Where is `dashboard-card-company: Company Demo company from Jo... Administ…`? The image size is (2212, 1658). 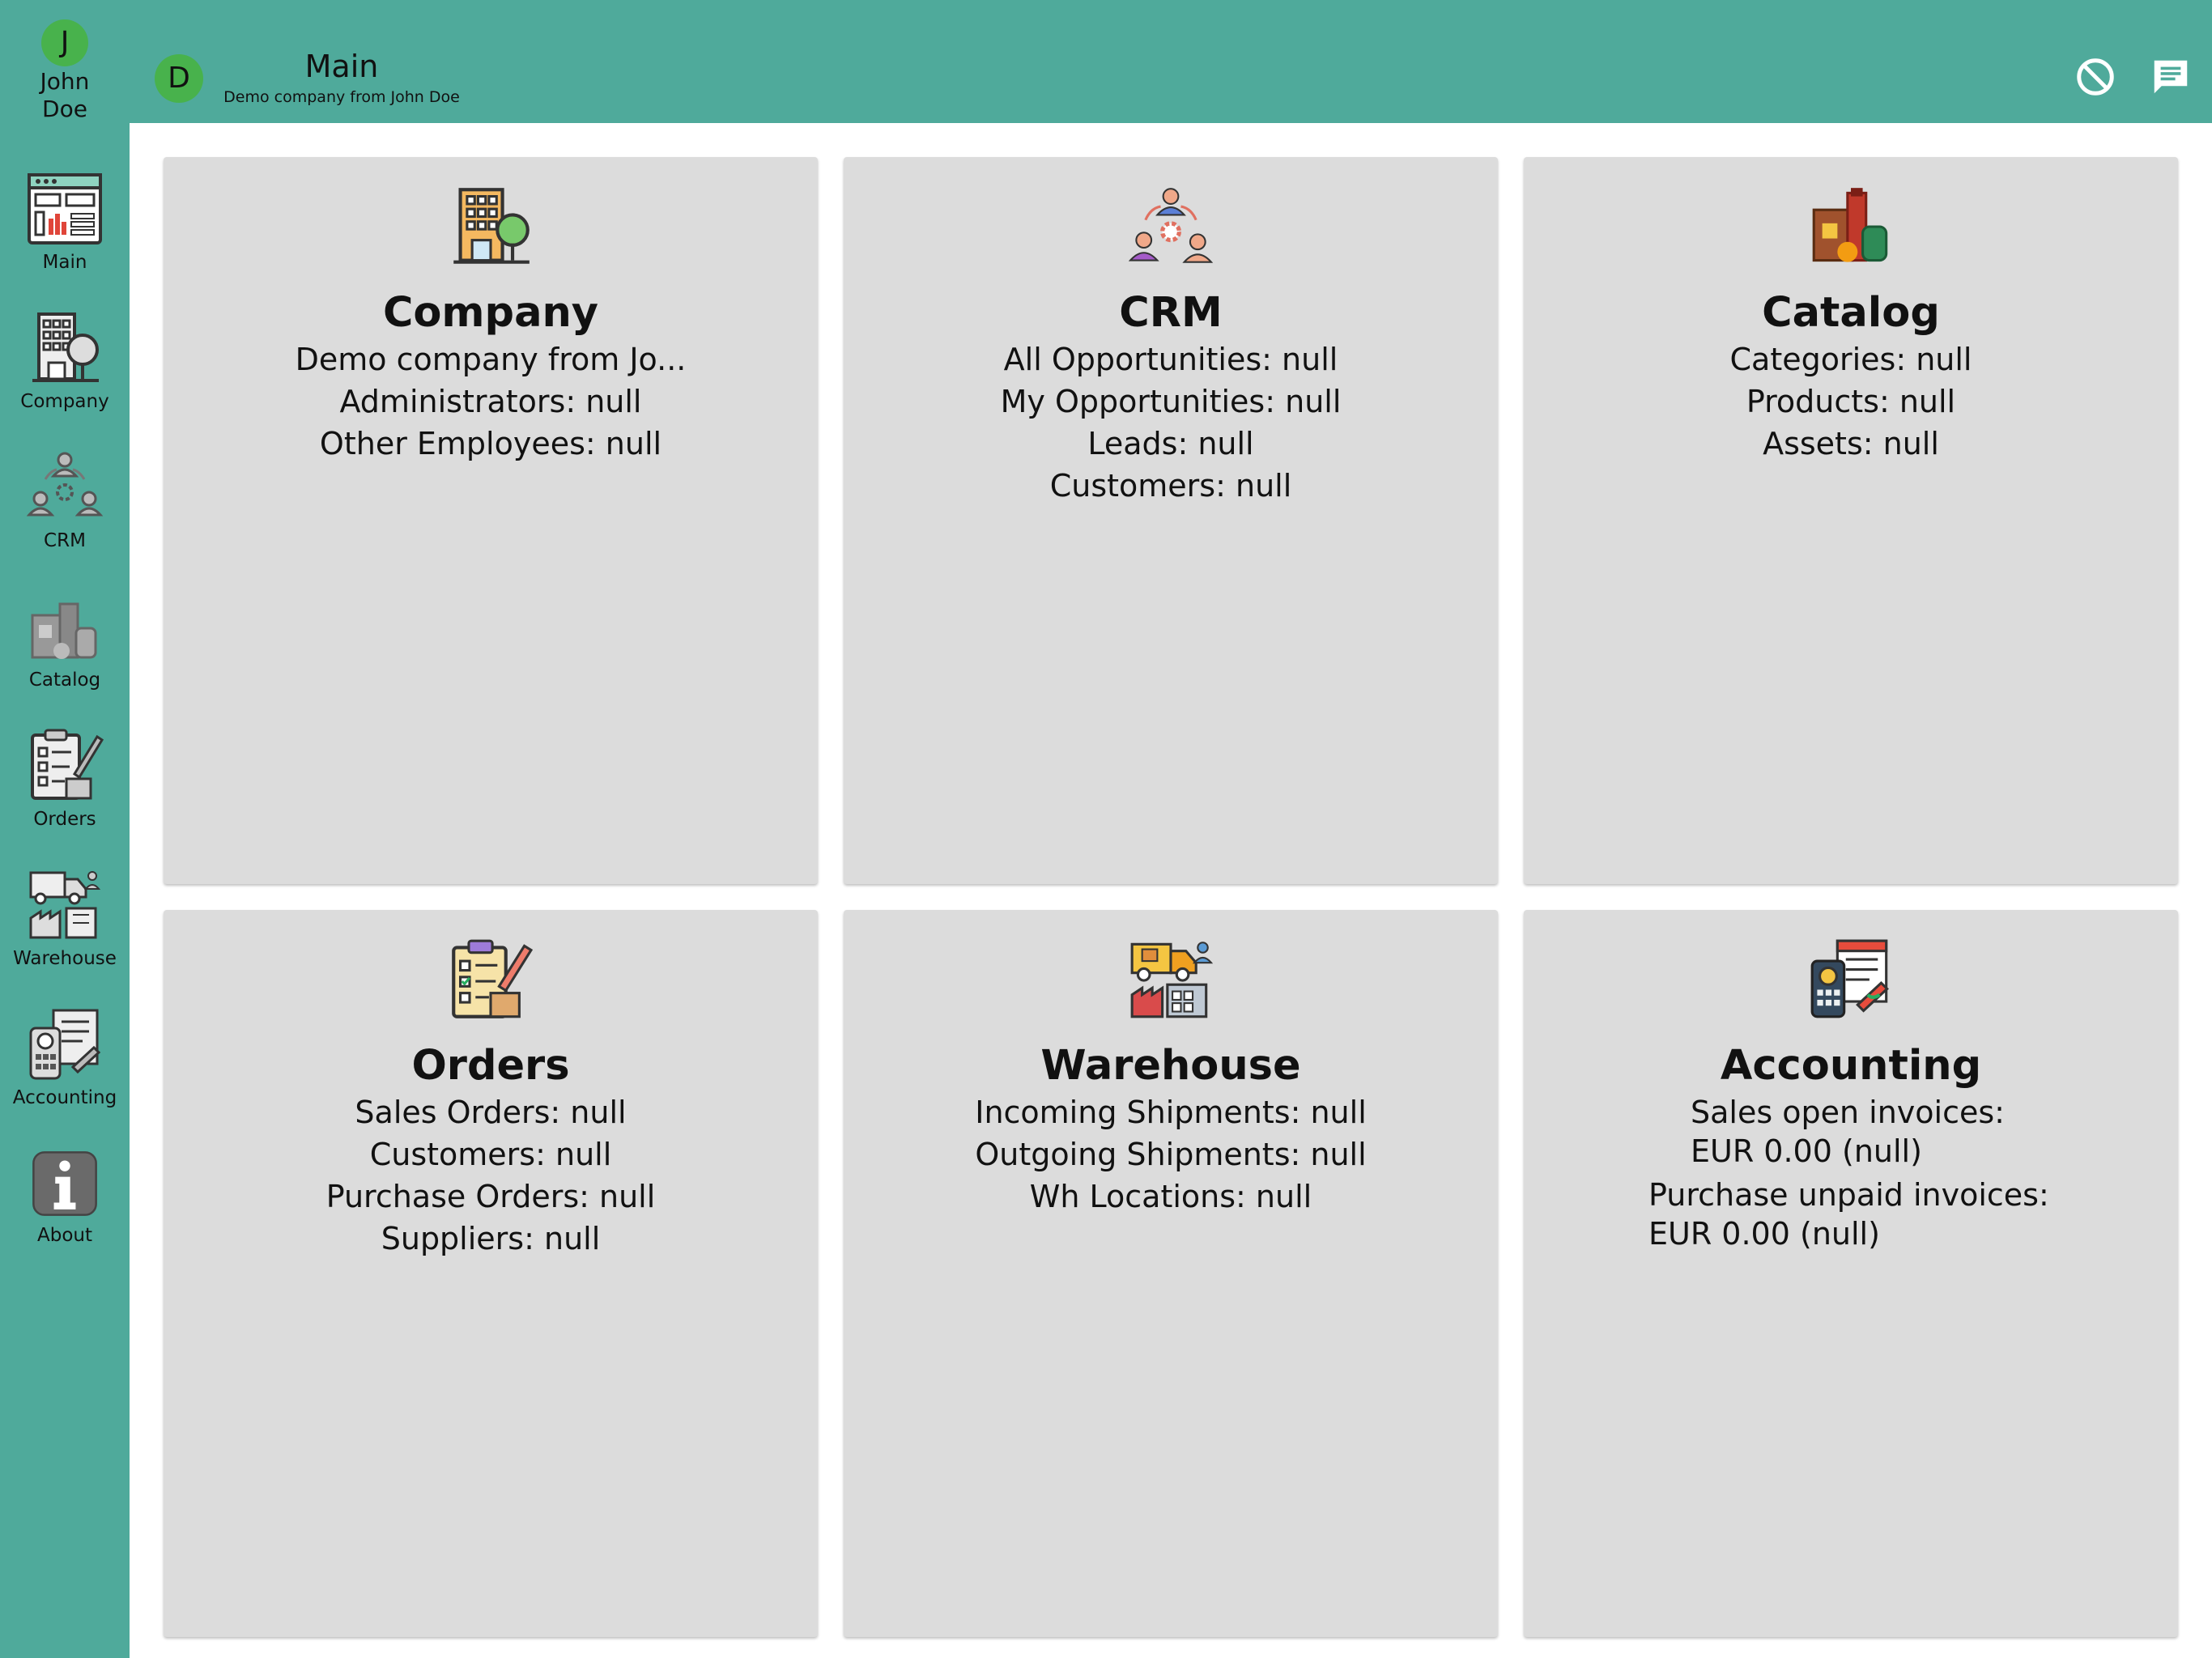 dashboard-card-company: Company Demo company from Jo... Administ… is located at coordinates (491, 520).